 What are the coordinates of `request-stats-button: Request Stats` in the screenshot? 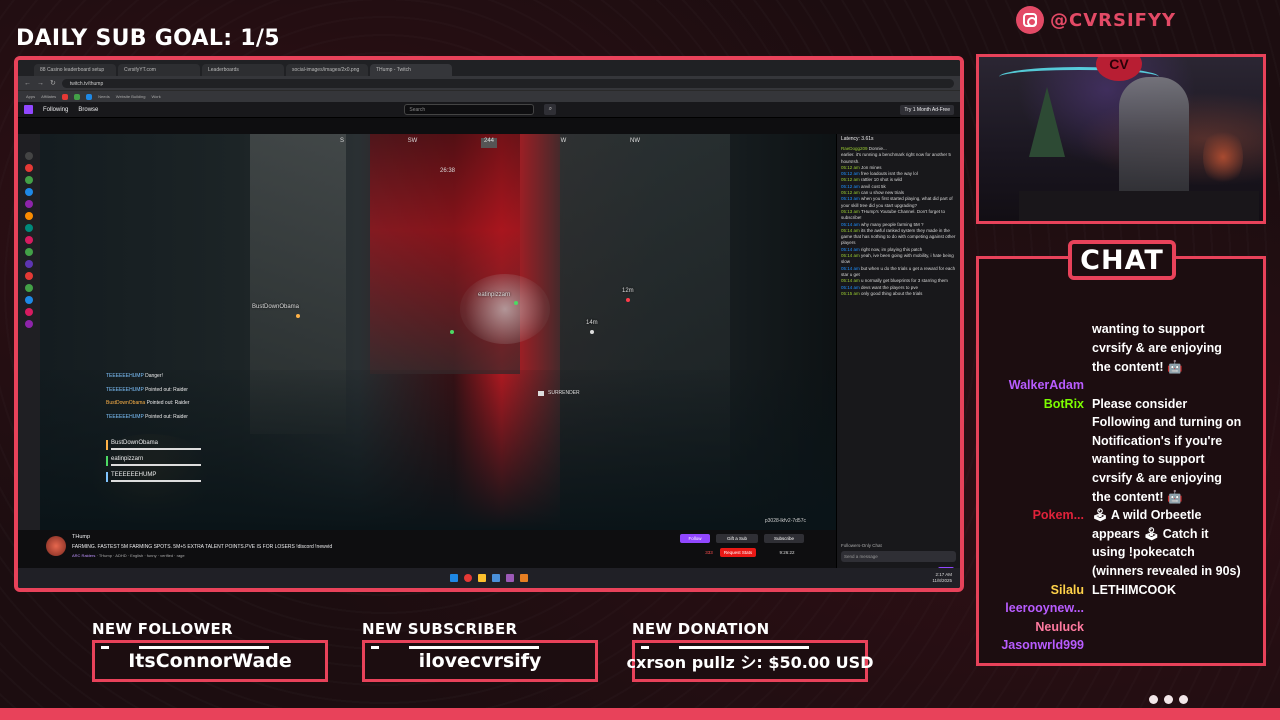 It's located at (738, 552).